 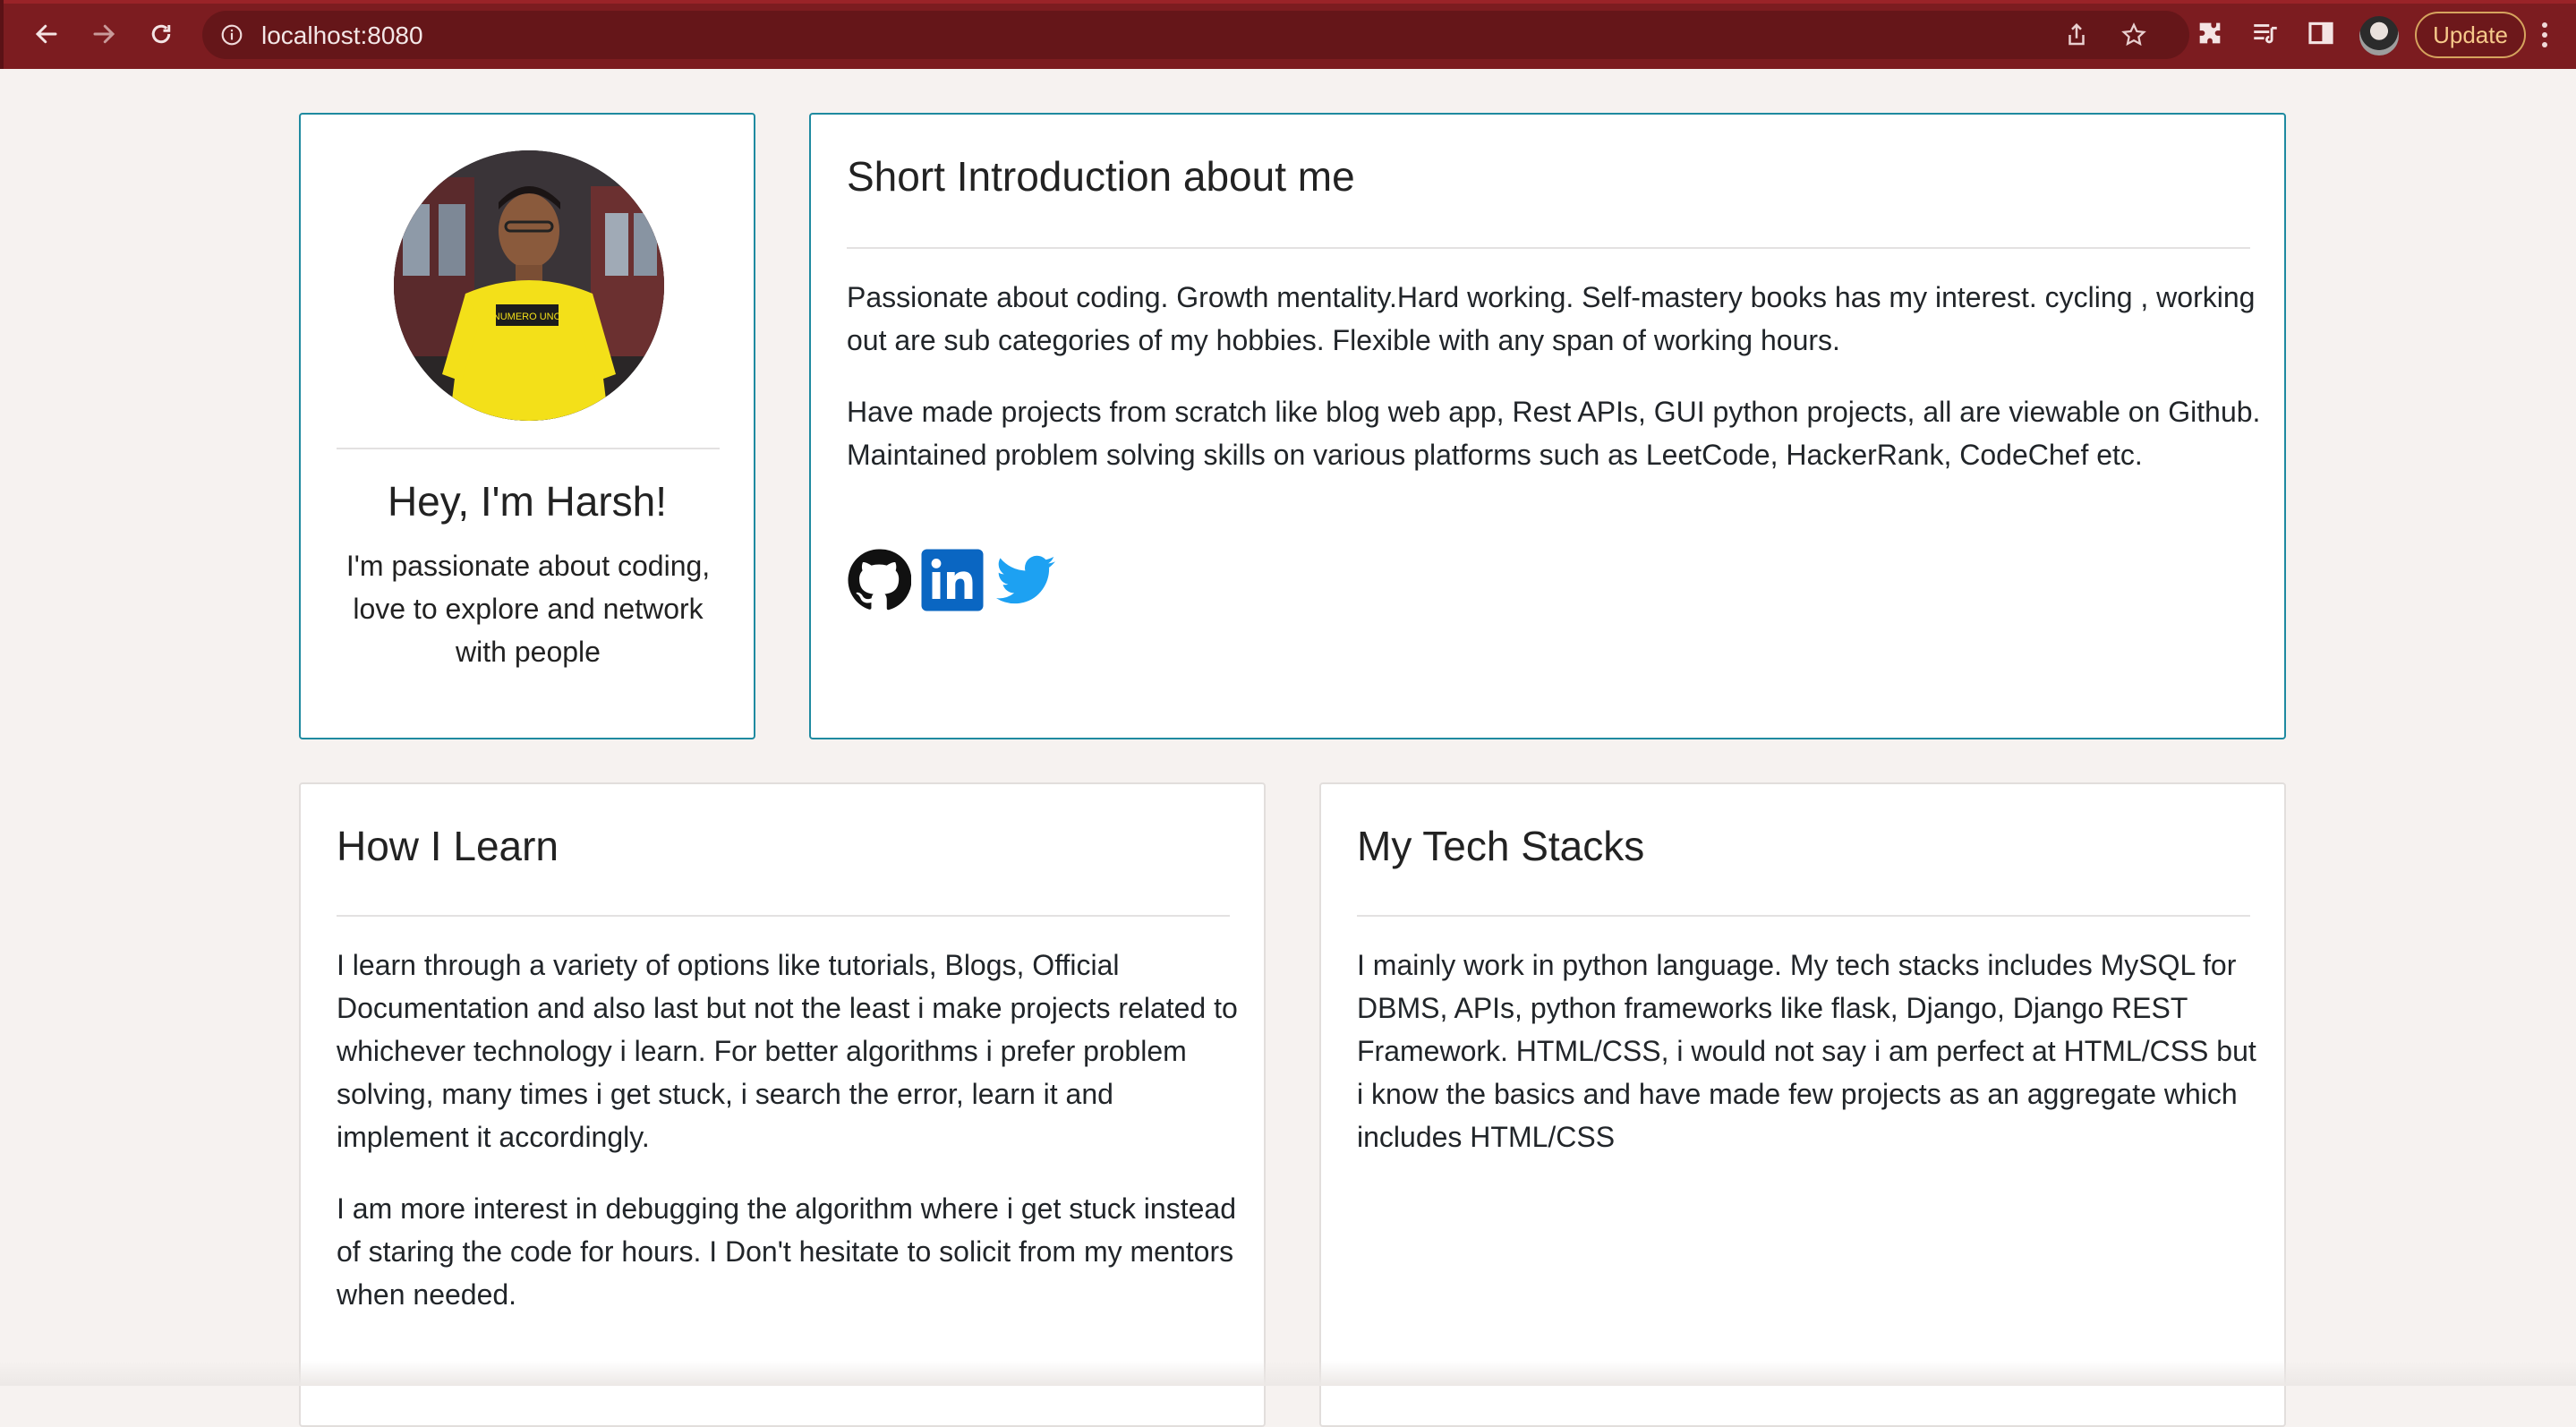 I want to click on url-text: localhost:8080, so click(x=342, y=35).